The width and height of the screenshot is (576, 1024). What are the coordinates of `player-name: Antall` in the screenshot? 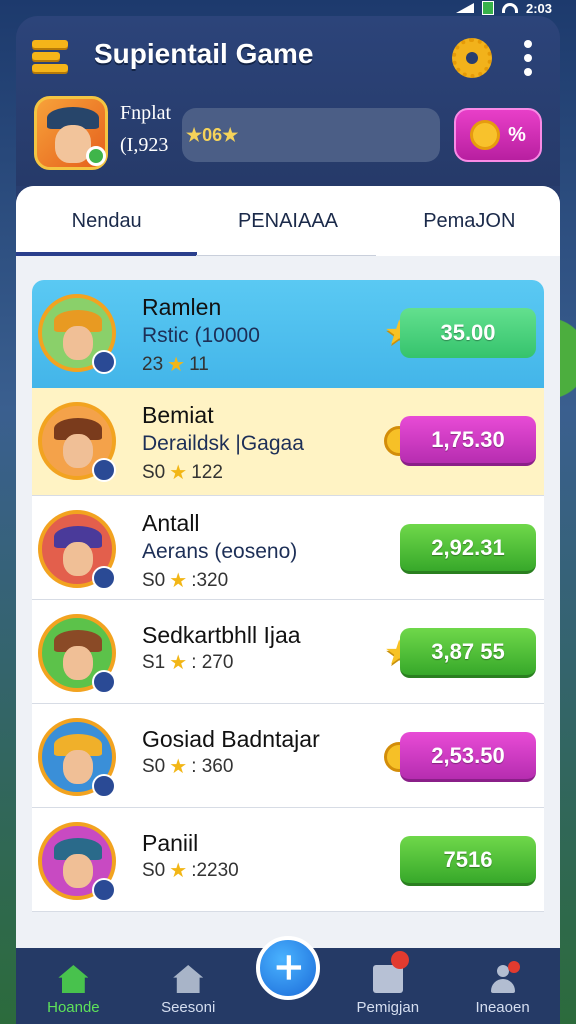 It's located at (171, 523).